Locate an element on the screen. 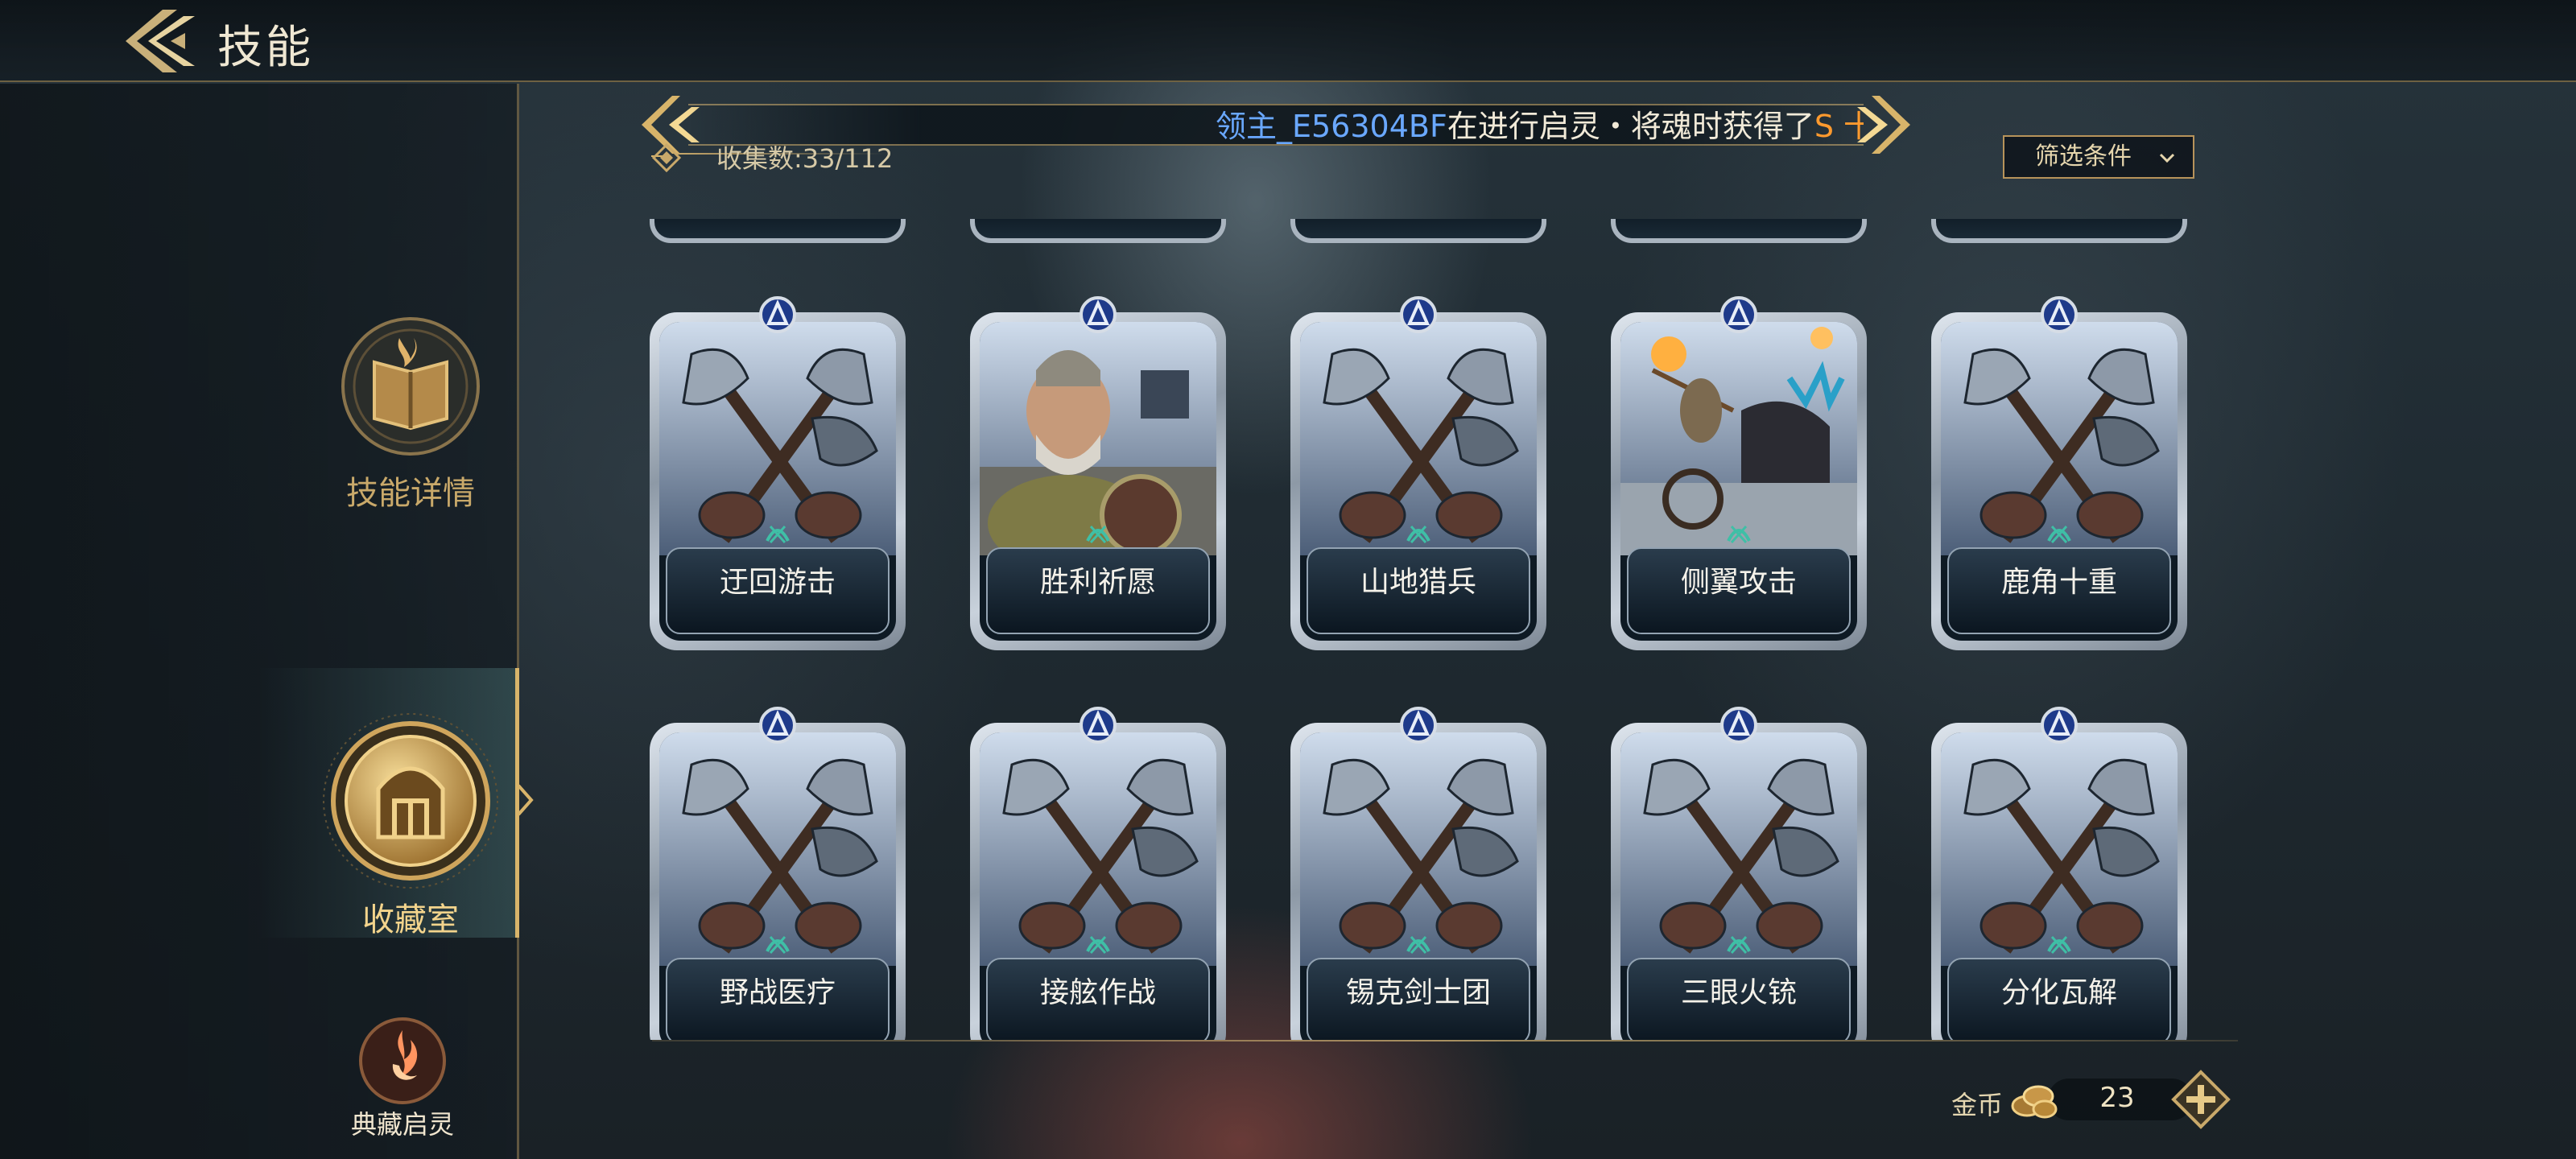  card-namebar: 侧翼攻击 is located at coordinates (1739, 590).